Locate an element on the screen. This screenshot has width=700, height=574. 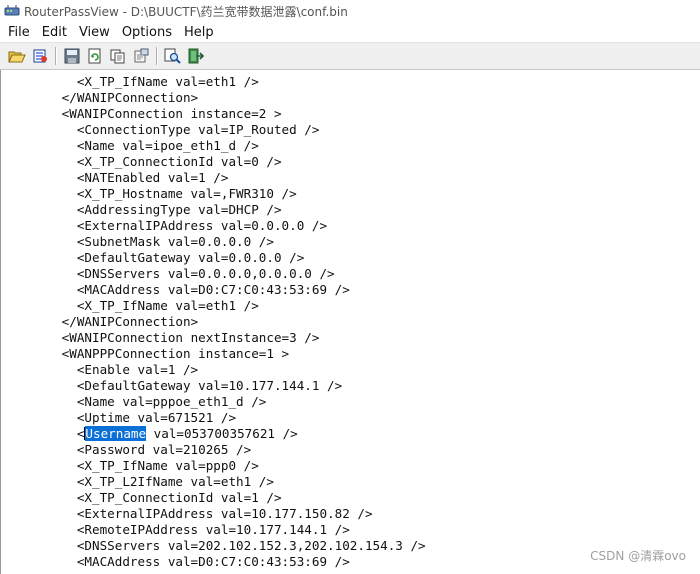
line-text: <X_TP_ConnectionId val=0 /> is located at coordinates (179, 161).